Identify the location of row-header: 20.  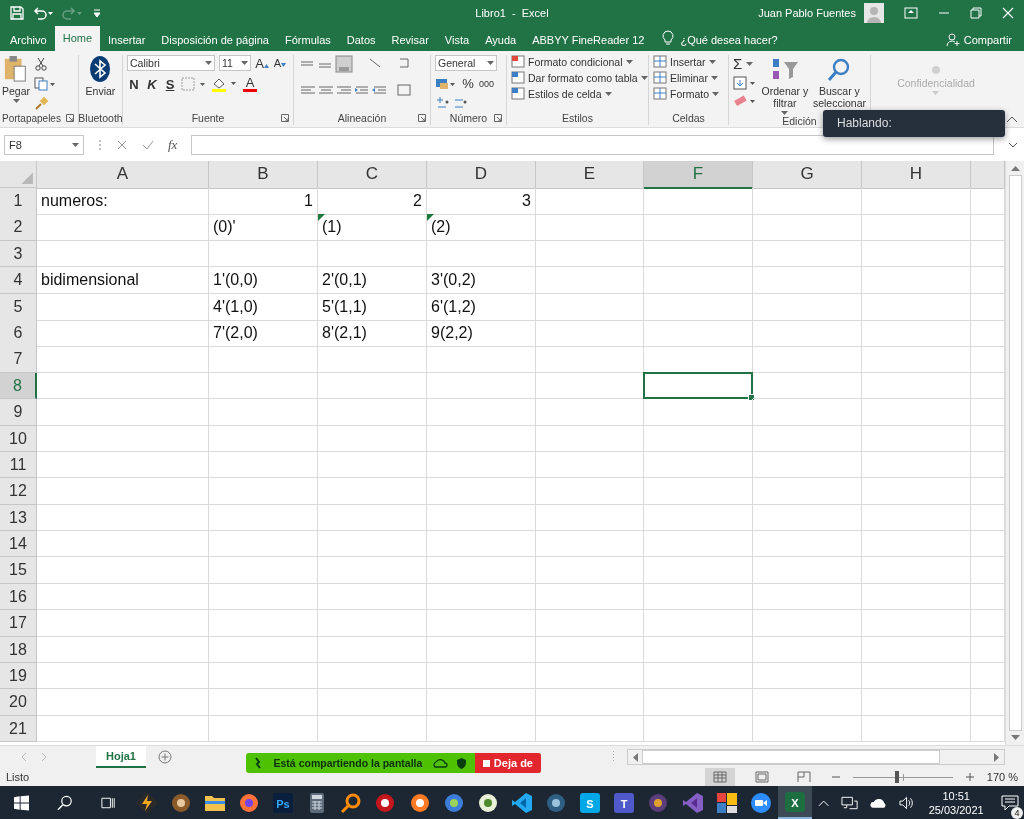
(18, 702).